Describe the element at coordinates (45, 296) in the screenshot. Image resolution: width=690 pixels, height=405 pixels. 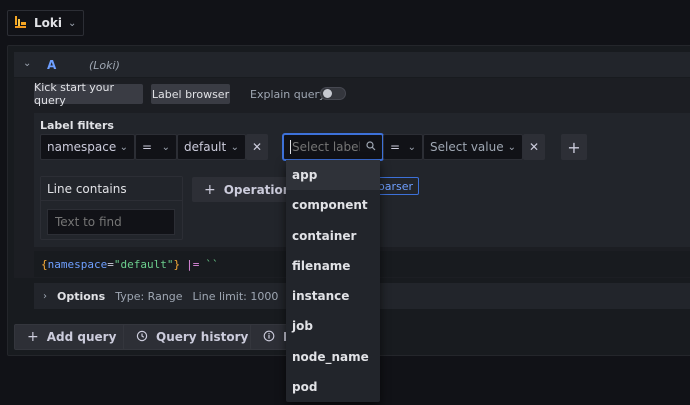
I see `chevron-right-icon: ›` at that location.